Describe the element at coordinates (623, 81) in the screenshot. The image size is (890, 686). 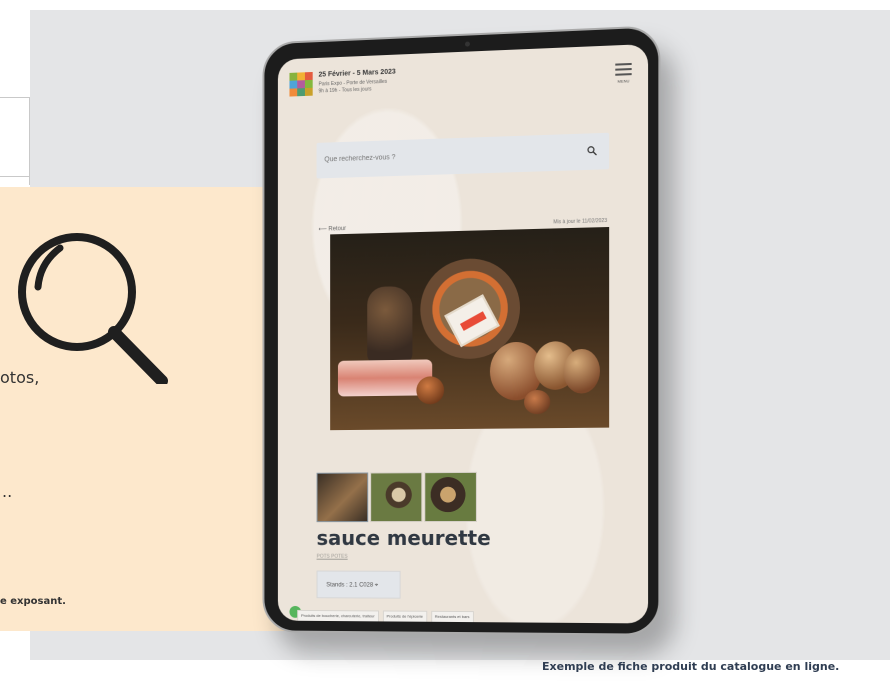
I see `menu-label: MENU` at that location.